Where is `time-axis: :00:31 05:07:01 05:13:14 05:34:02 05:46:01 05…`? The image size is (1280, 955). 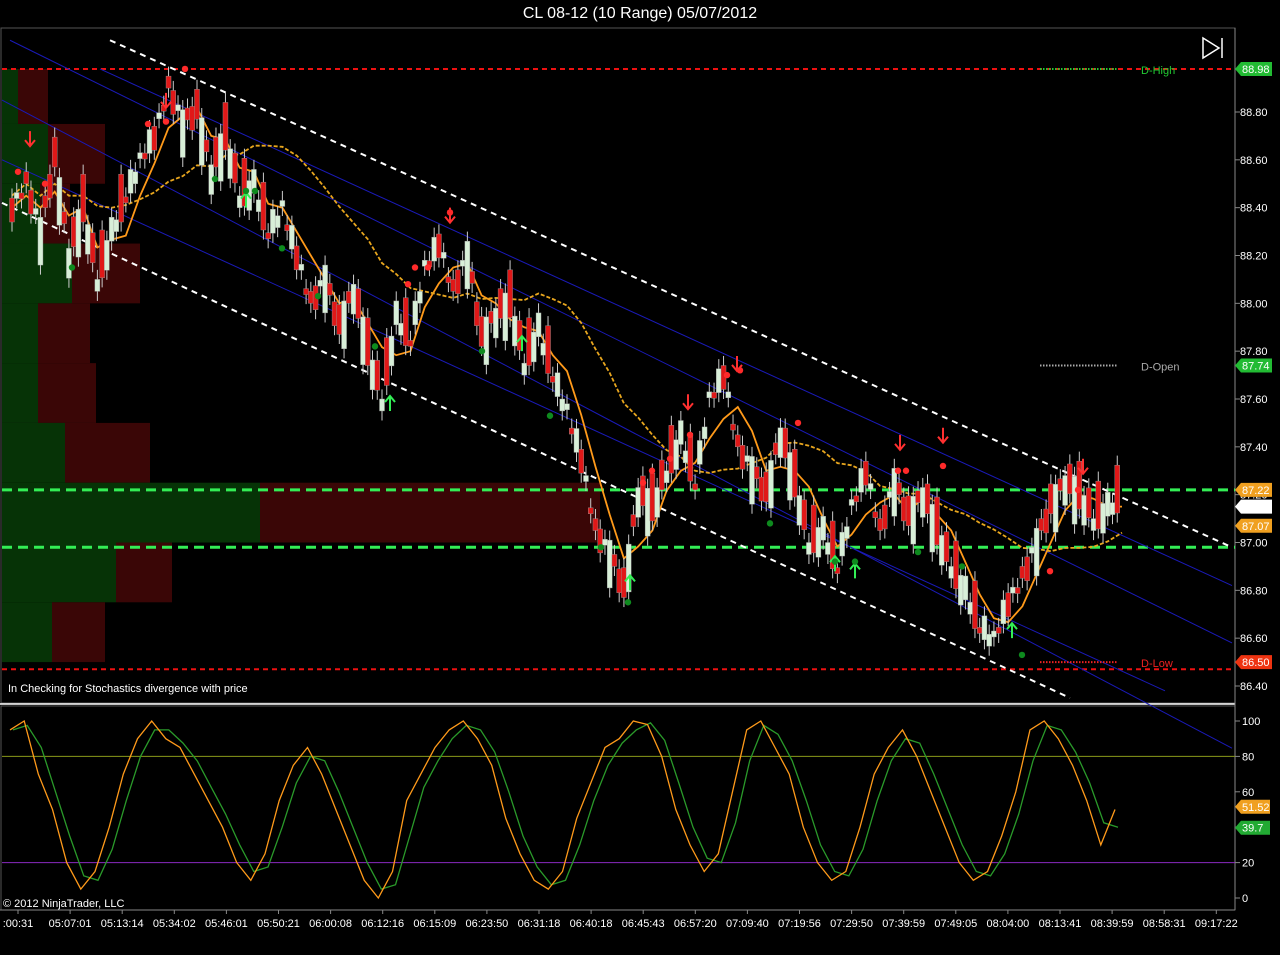 time-axis: :00:31 05:07:01 05:13:14 05:34:02 05:46:01 05… is located at coordinates (619, 919).